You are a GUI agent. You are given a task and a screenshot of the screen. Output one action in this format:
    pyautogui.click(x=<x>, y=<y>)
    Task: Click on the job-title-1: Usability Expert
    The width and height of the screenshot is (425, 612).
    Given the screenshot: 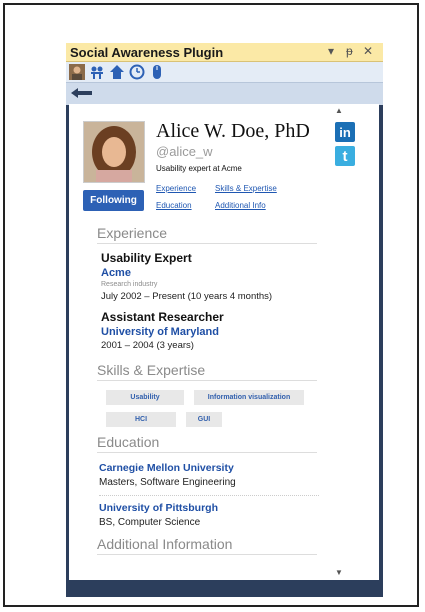 What is the action you would take?
    pyautogui.click(x=146, y=258)
    